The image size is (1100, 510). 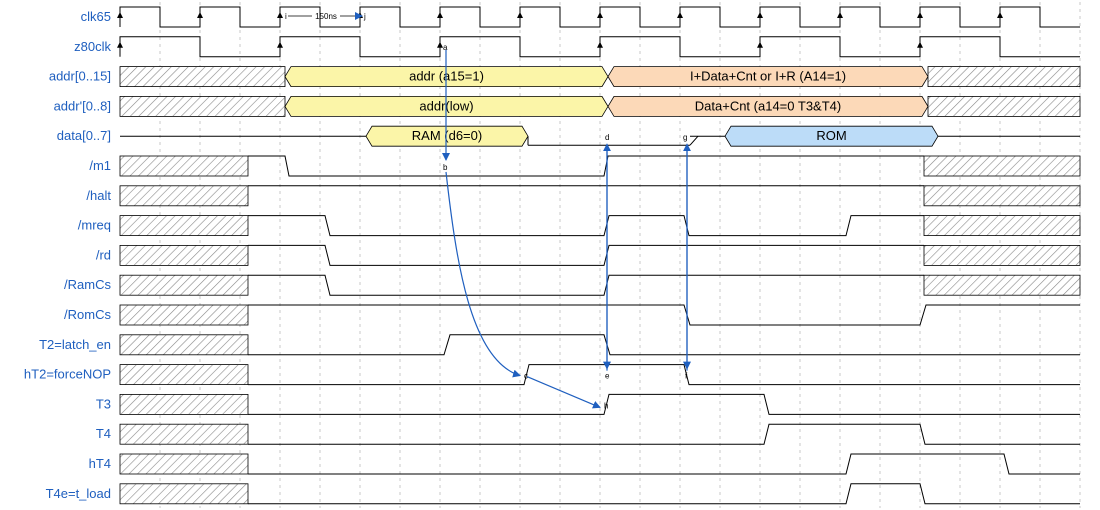 What do you see at coordinates (67, 374) in the screenshot?
I see `signal-label: hT2=forceNOP` at bounding box center [67, 374].